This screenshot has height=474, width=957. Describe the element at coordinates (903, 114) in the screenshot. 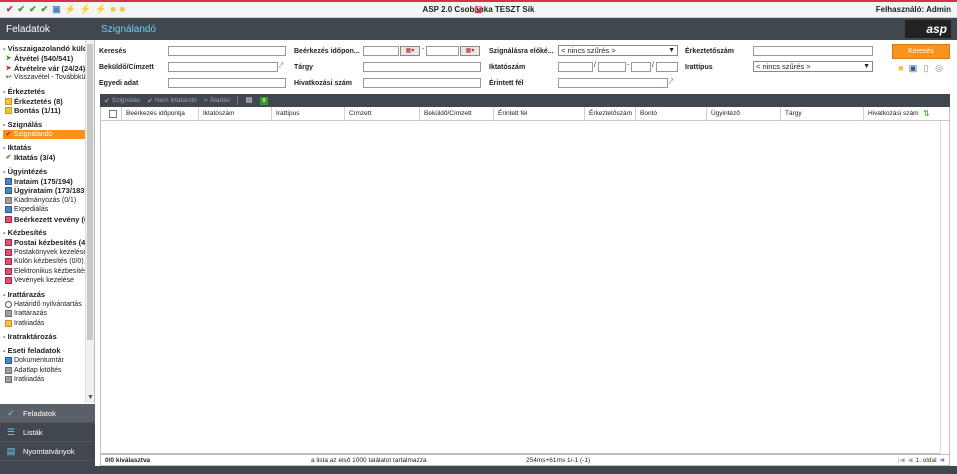

I see `column-header: Hivatkozási szám` at that location.